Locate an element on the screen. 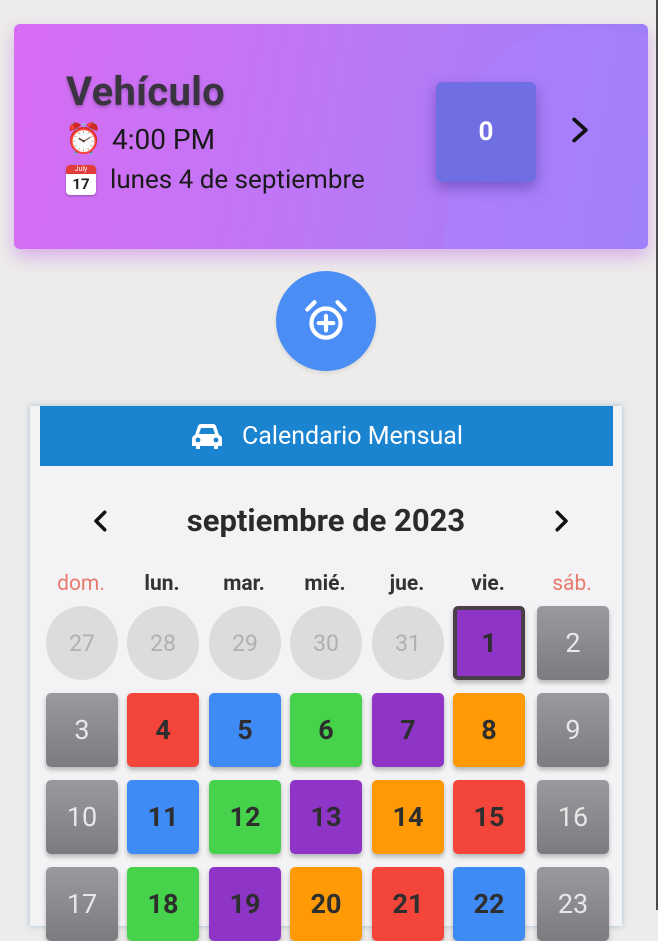 The image size is (658, 941). weekday-label: vie. is located at coordinates (488, 584).